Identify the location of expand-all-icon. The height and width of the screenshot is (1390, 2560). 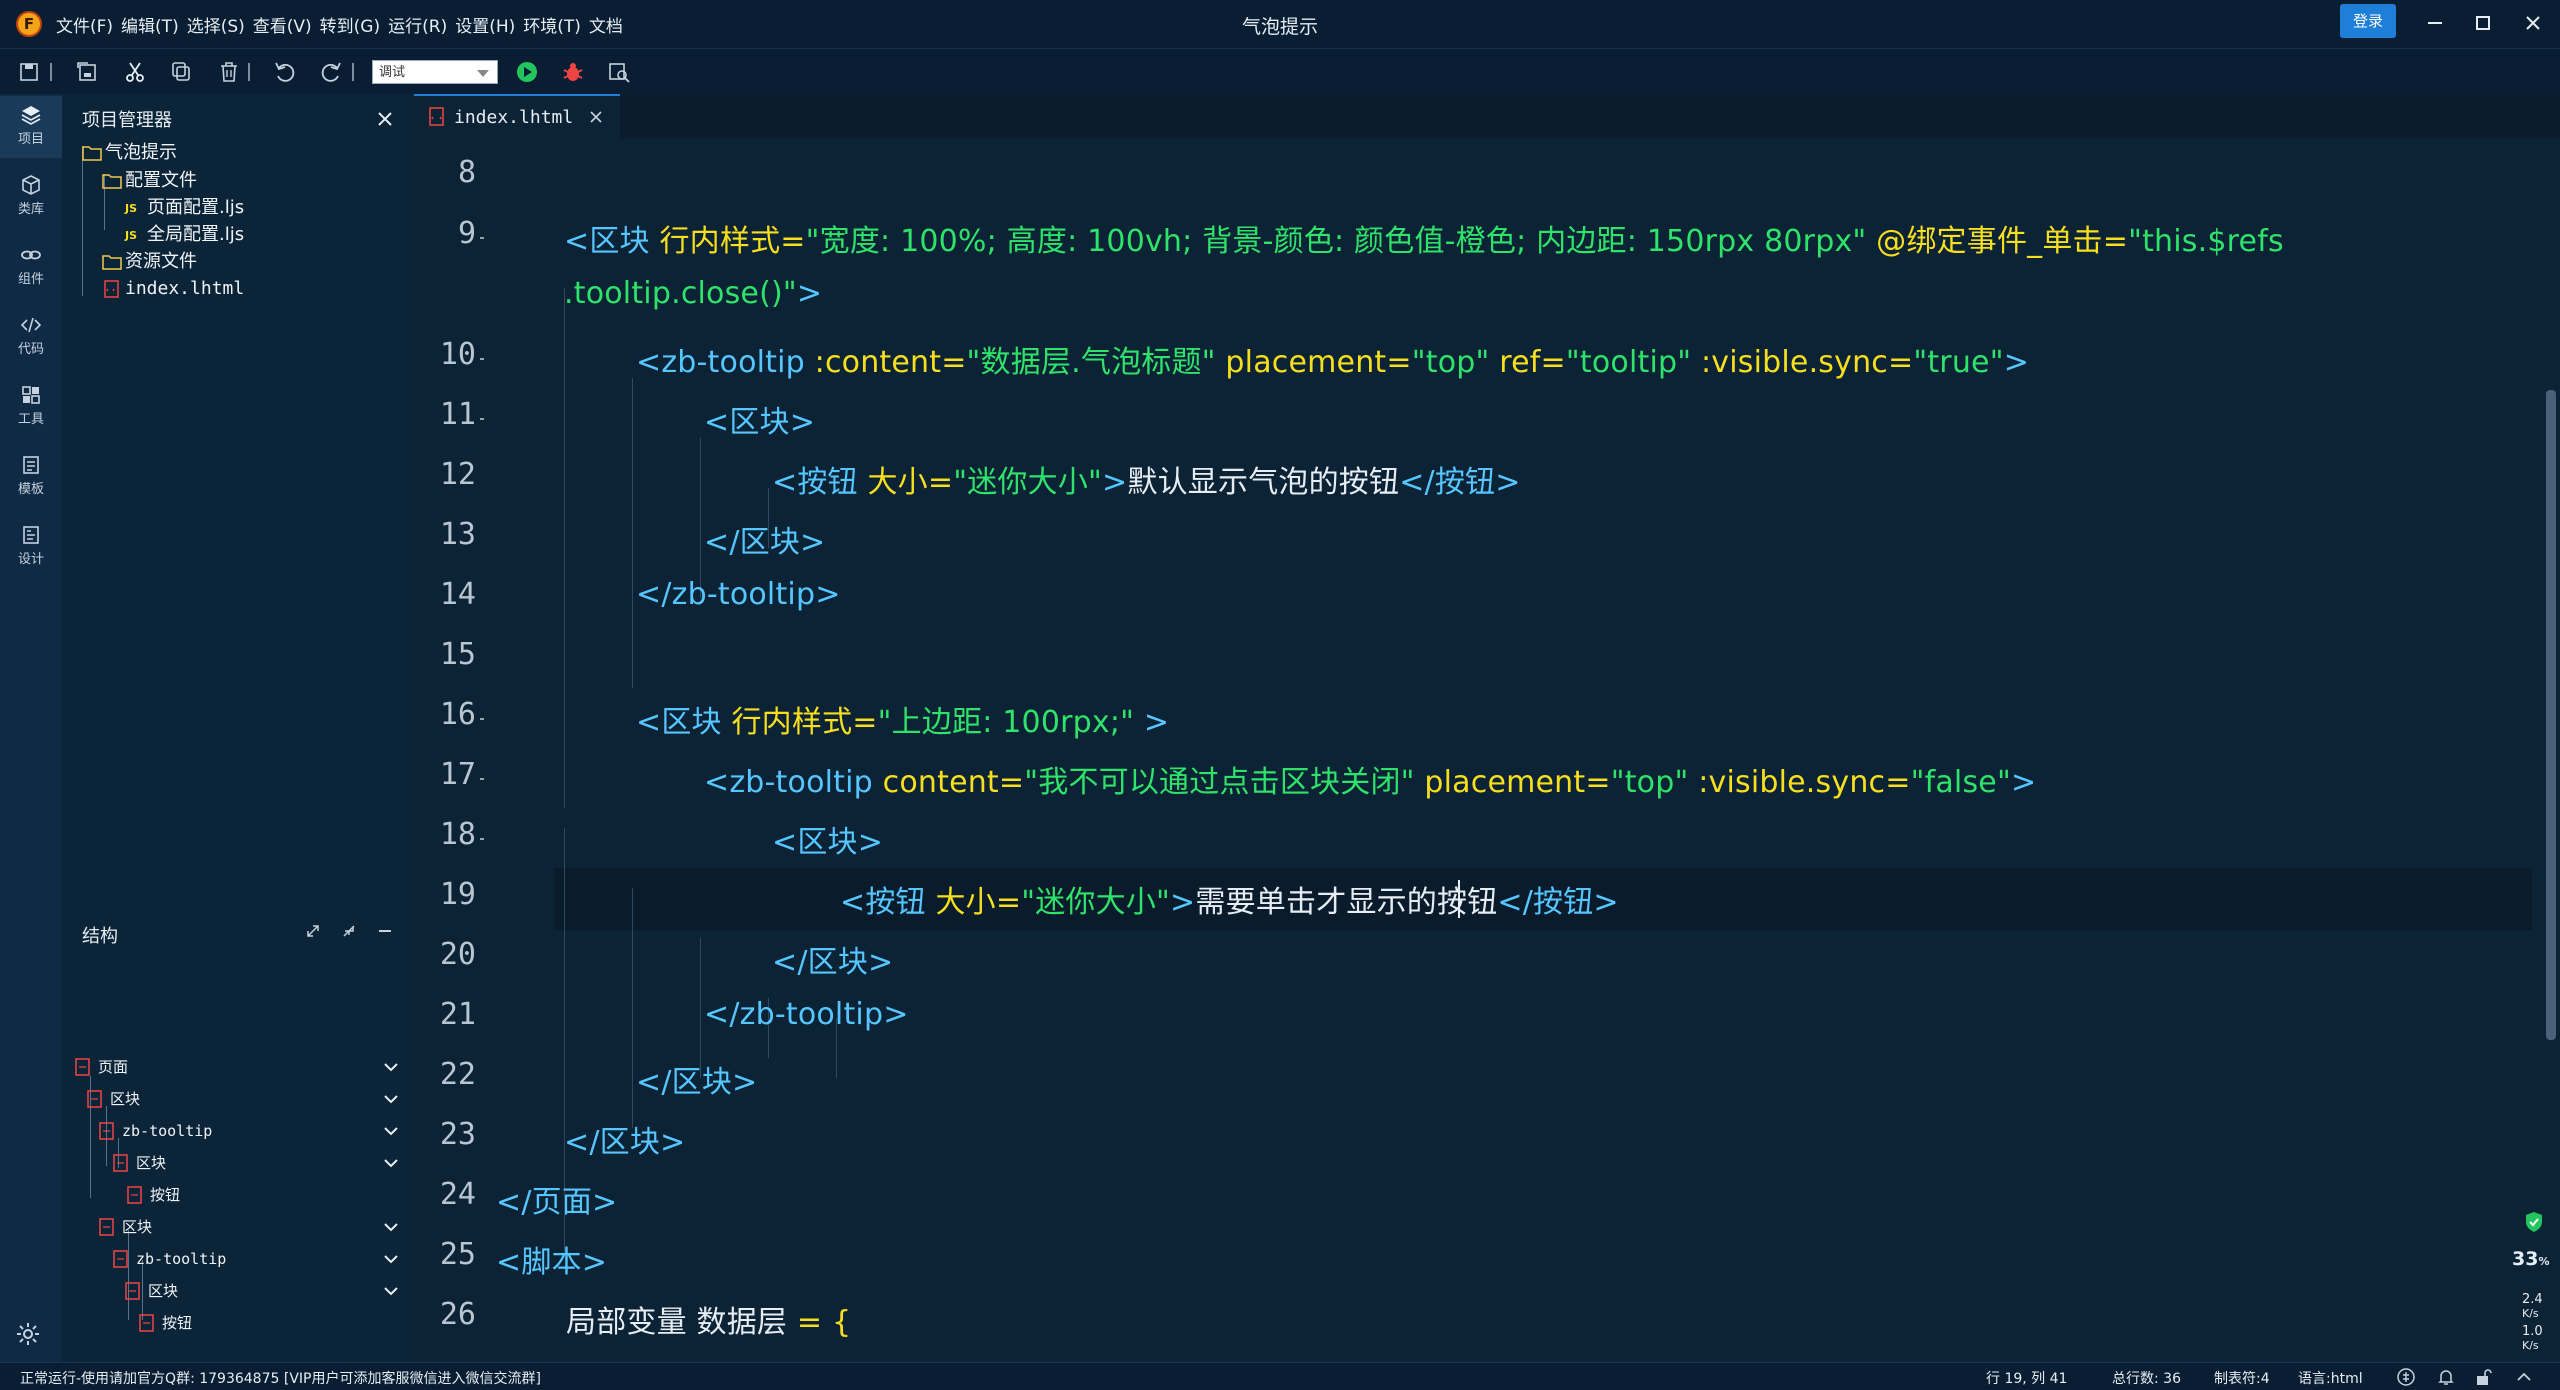
(313, 931).